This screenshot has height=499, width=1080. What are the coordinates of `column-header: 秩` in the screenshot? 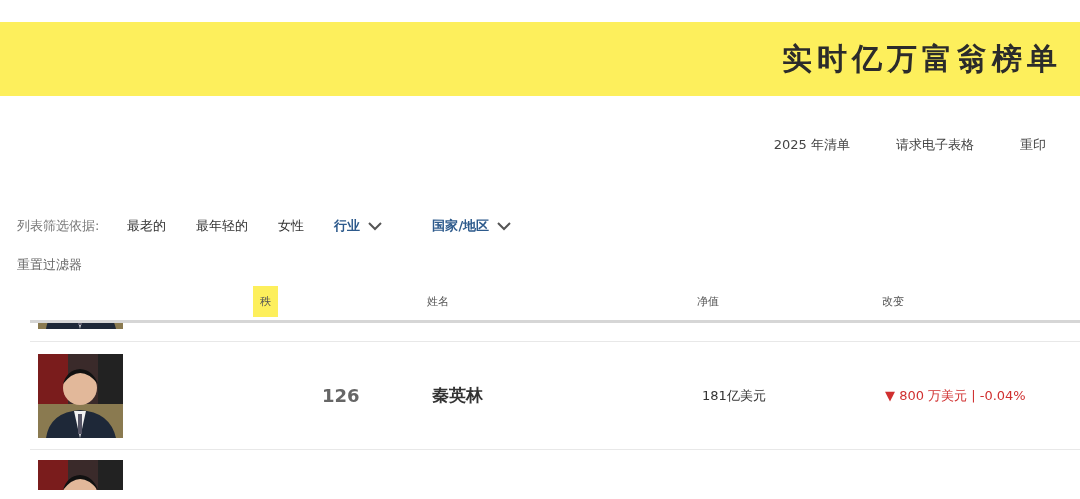 It's located at (265, 301).